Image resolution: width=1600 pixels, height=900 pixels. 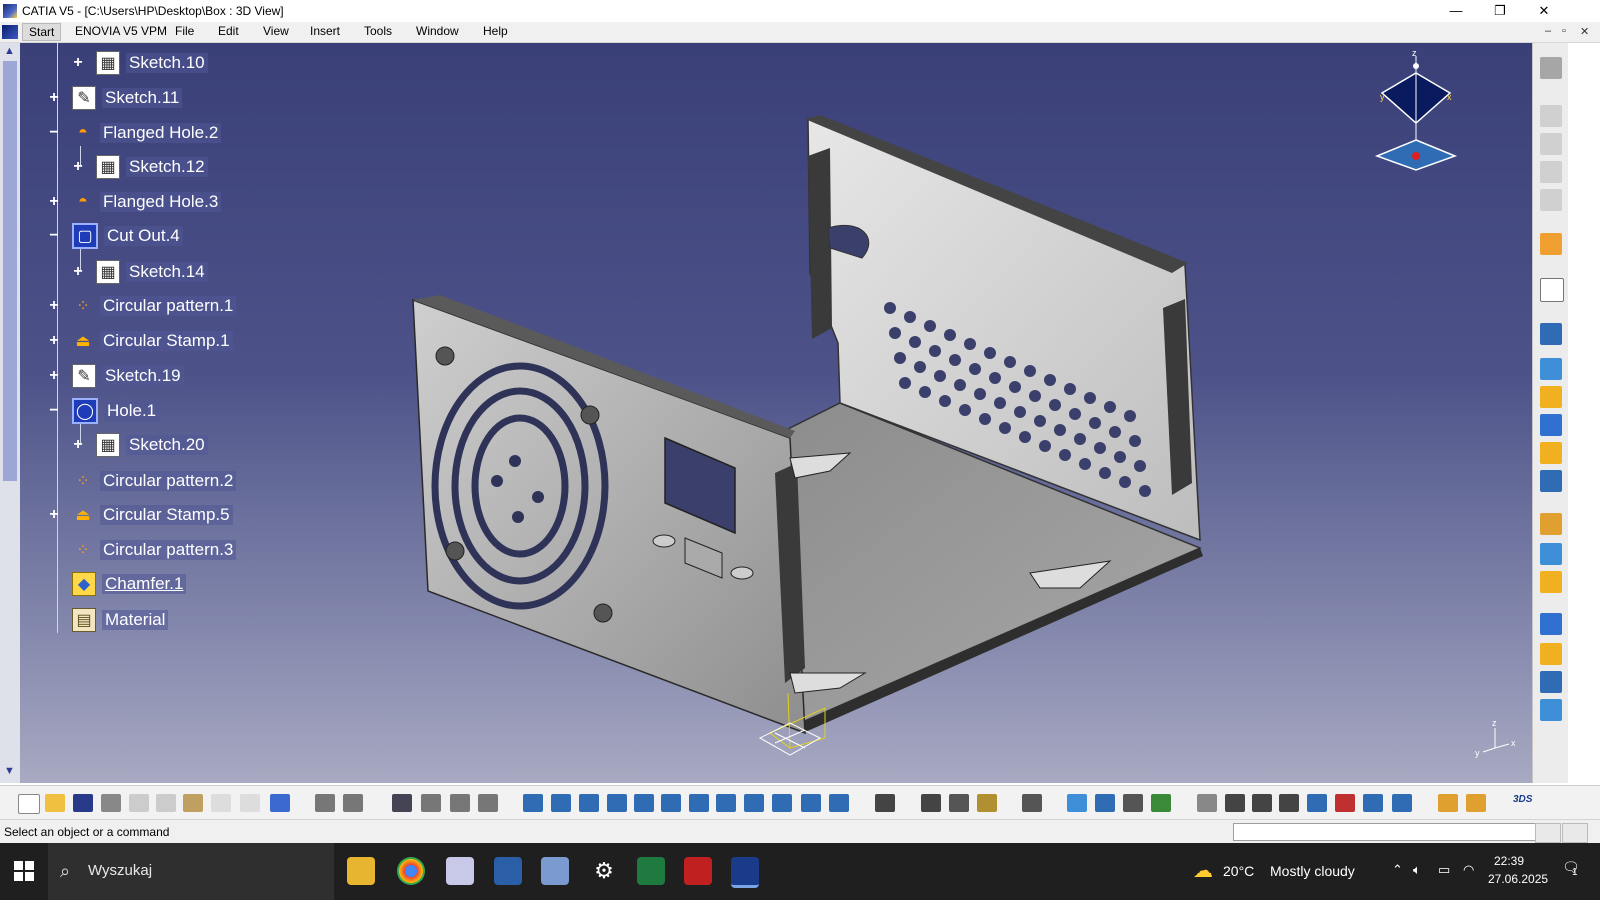 I want to click on knowledge-icon, so click(x=353, y=803).